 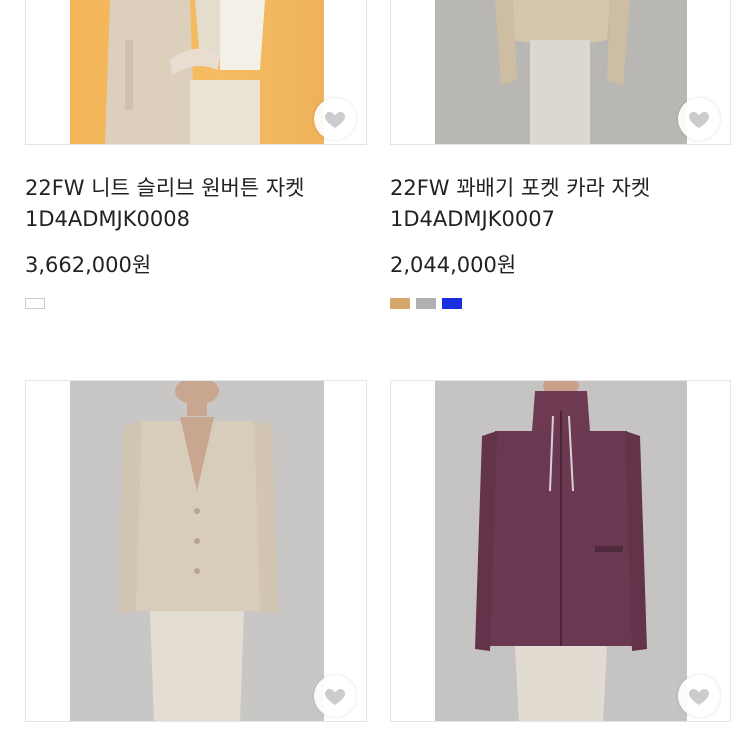 I want to click on product-title: 22FW 니트 슬리브 원버튼 자켓, so click(x=164, y=188).